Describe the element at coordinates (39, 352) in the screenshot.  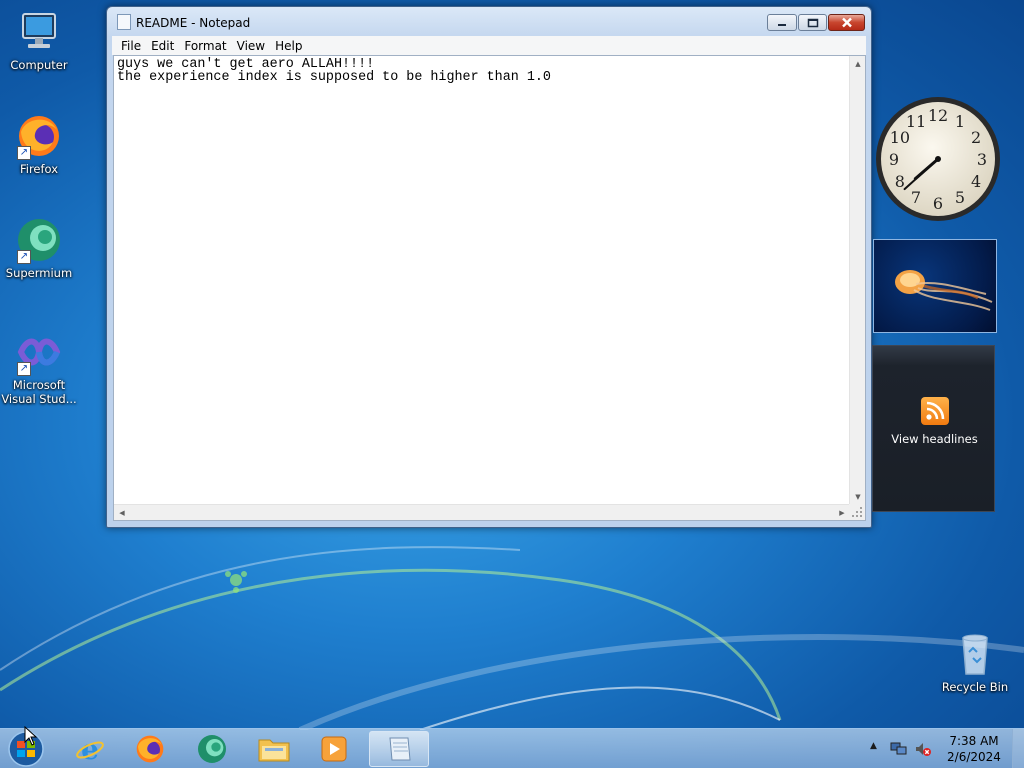
I see `visual-studio-icon: ↗` at that location.